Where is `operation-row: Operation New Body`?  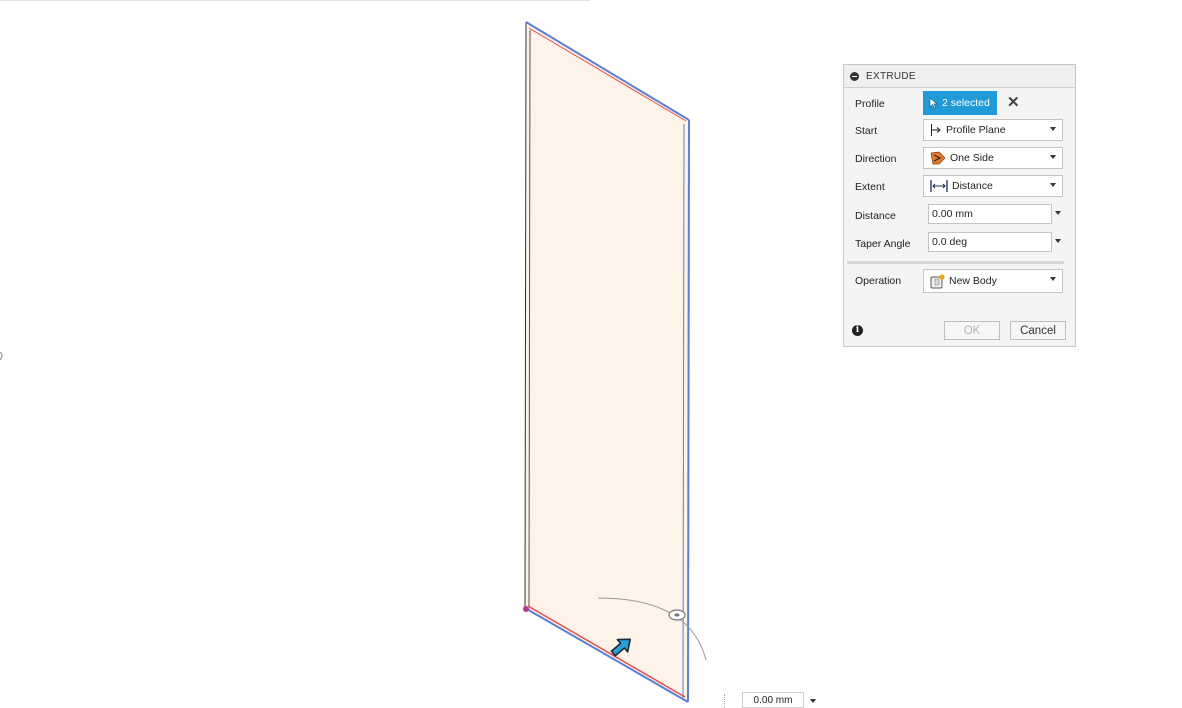 operation-row: Operation New Body is located at coordinates (959, 281).